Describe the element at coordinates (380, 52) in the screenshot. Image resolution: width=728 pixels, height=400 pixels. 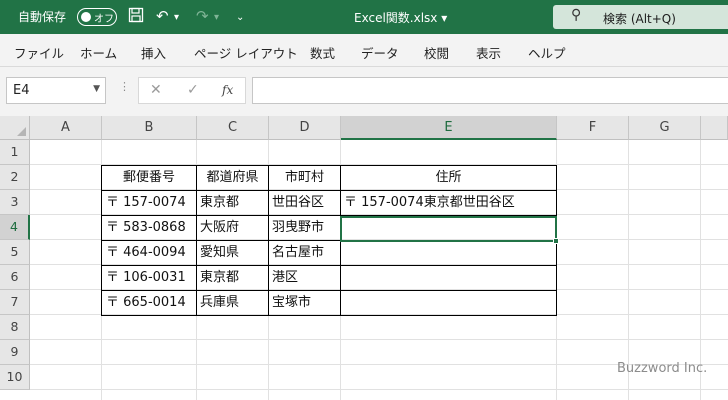
I see `tab-data: データ` at that location.